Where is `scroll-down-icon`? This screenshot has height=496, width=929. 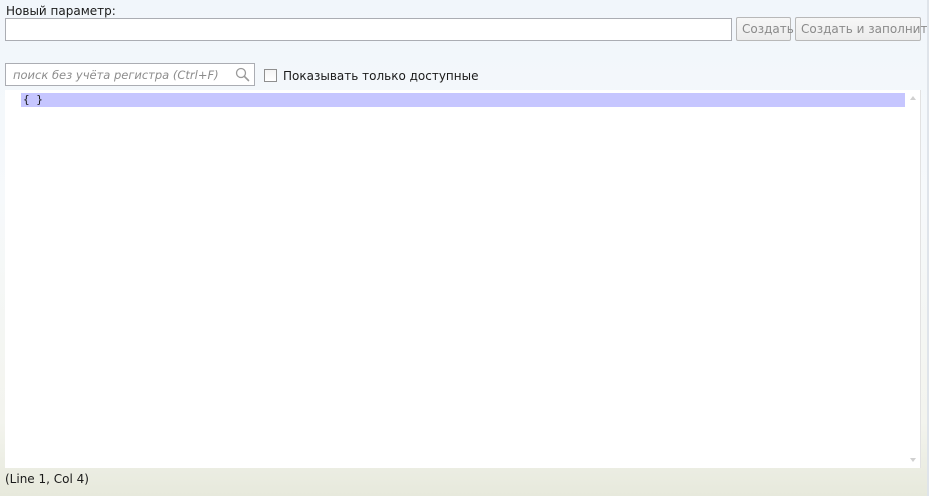
scroll-down-icon is located at coordinates (913, 460).